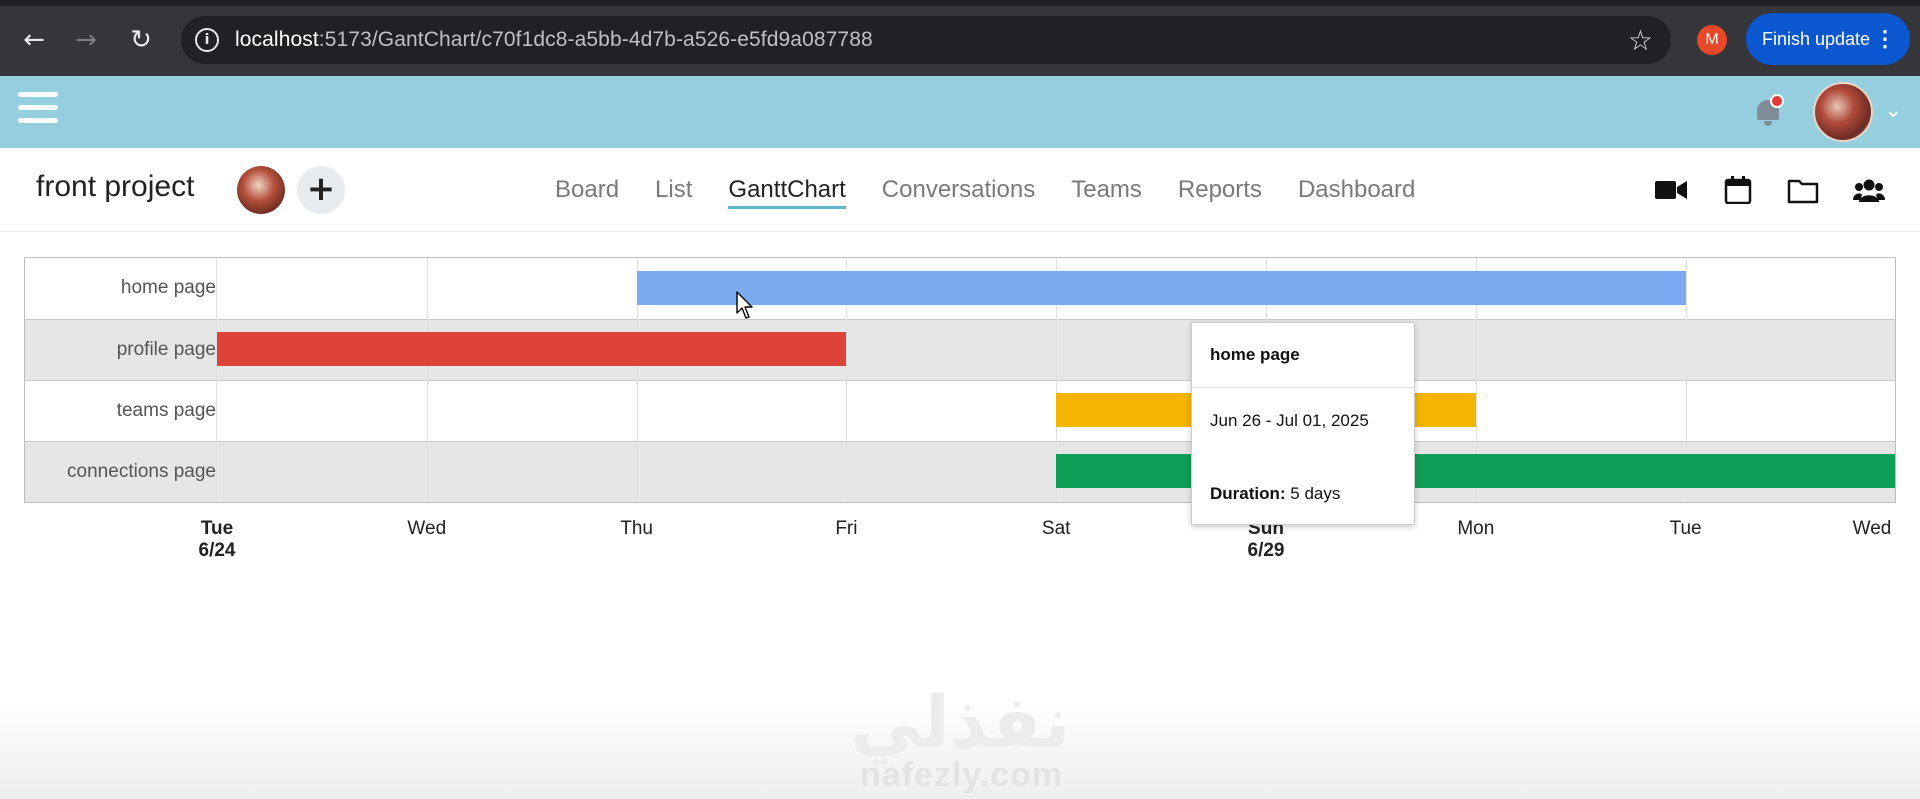 The height and width of the screenshot is (799, 1920). I want to click on axis-tick-date: 6/29, so click(1266, 550).